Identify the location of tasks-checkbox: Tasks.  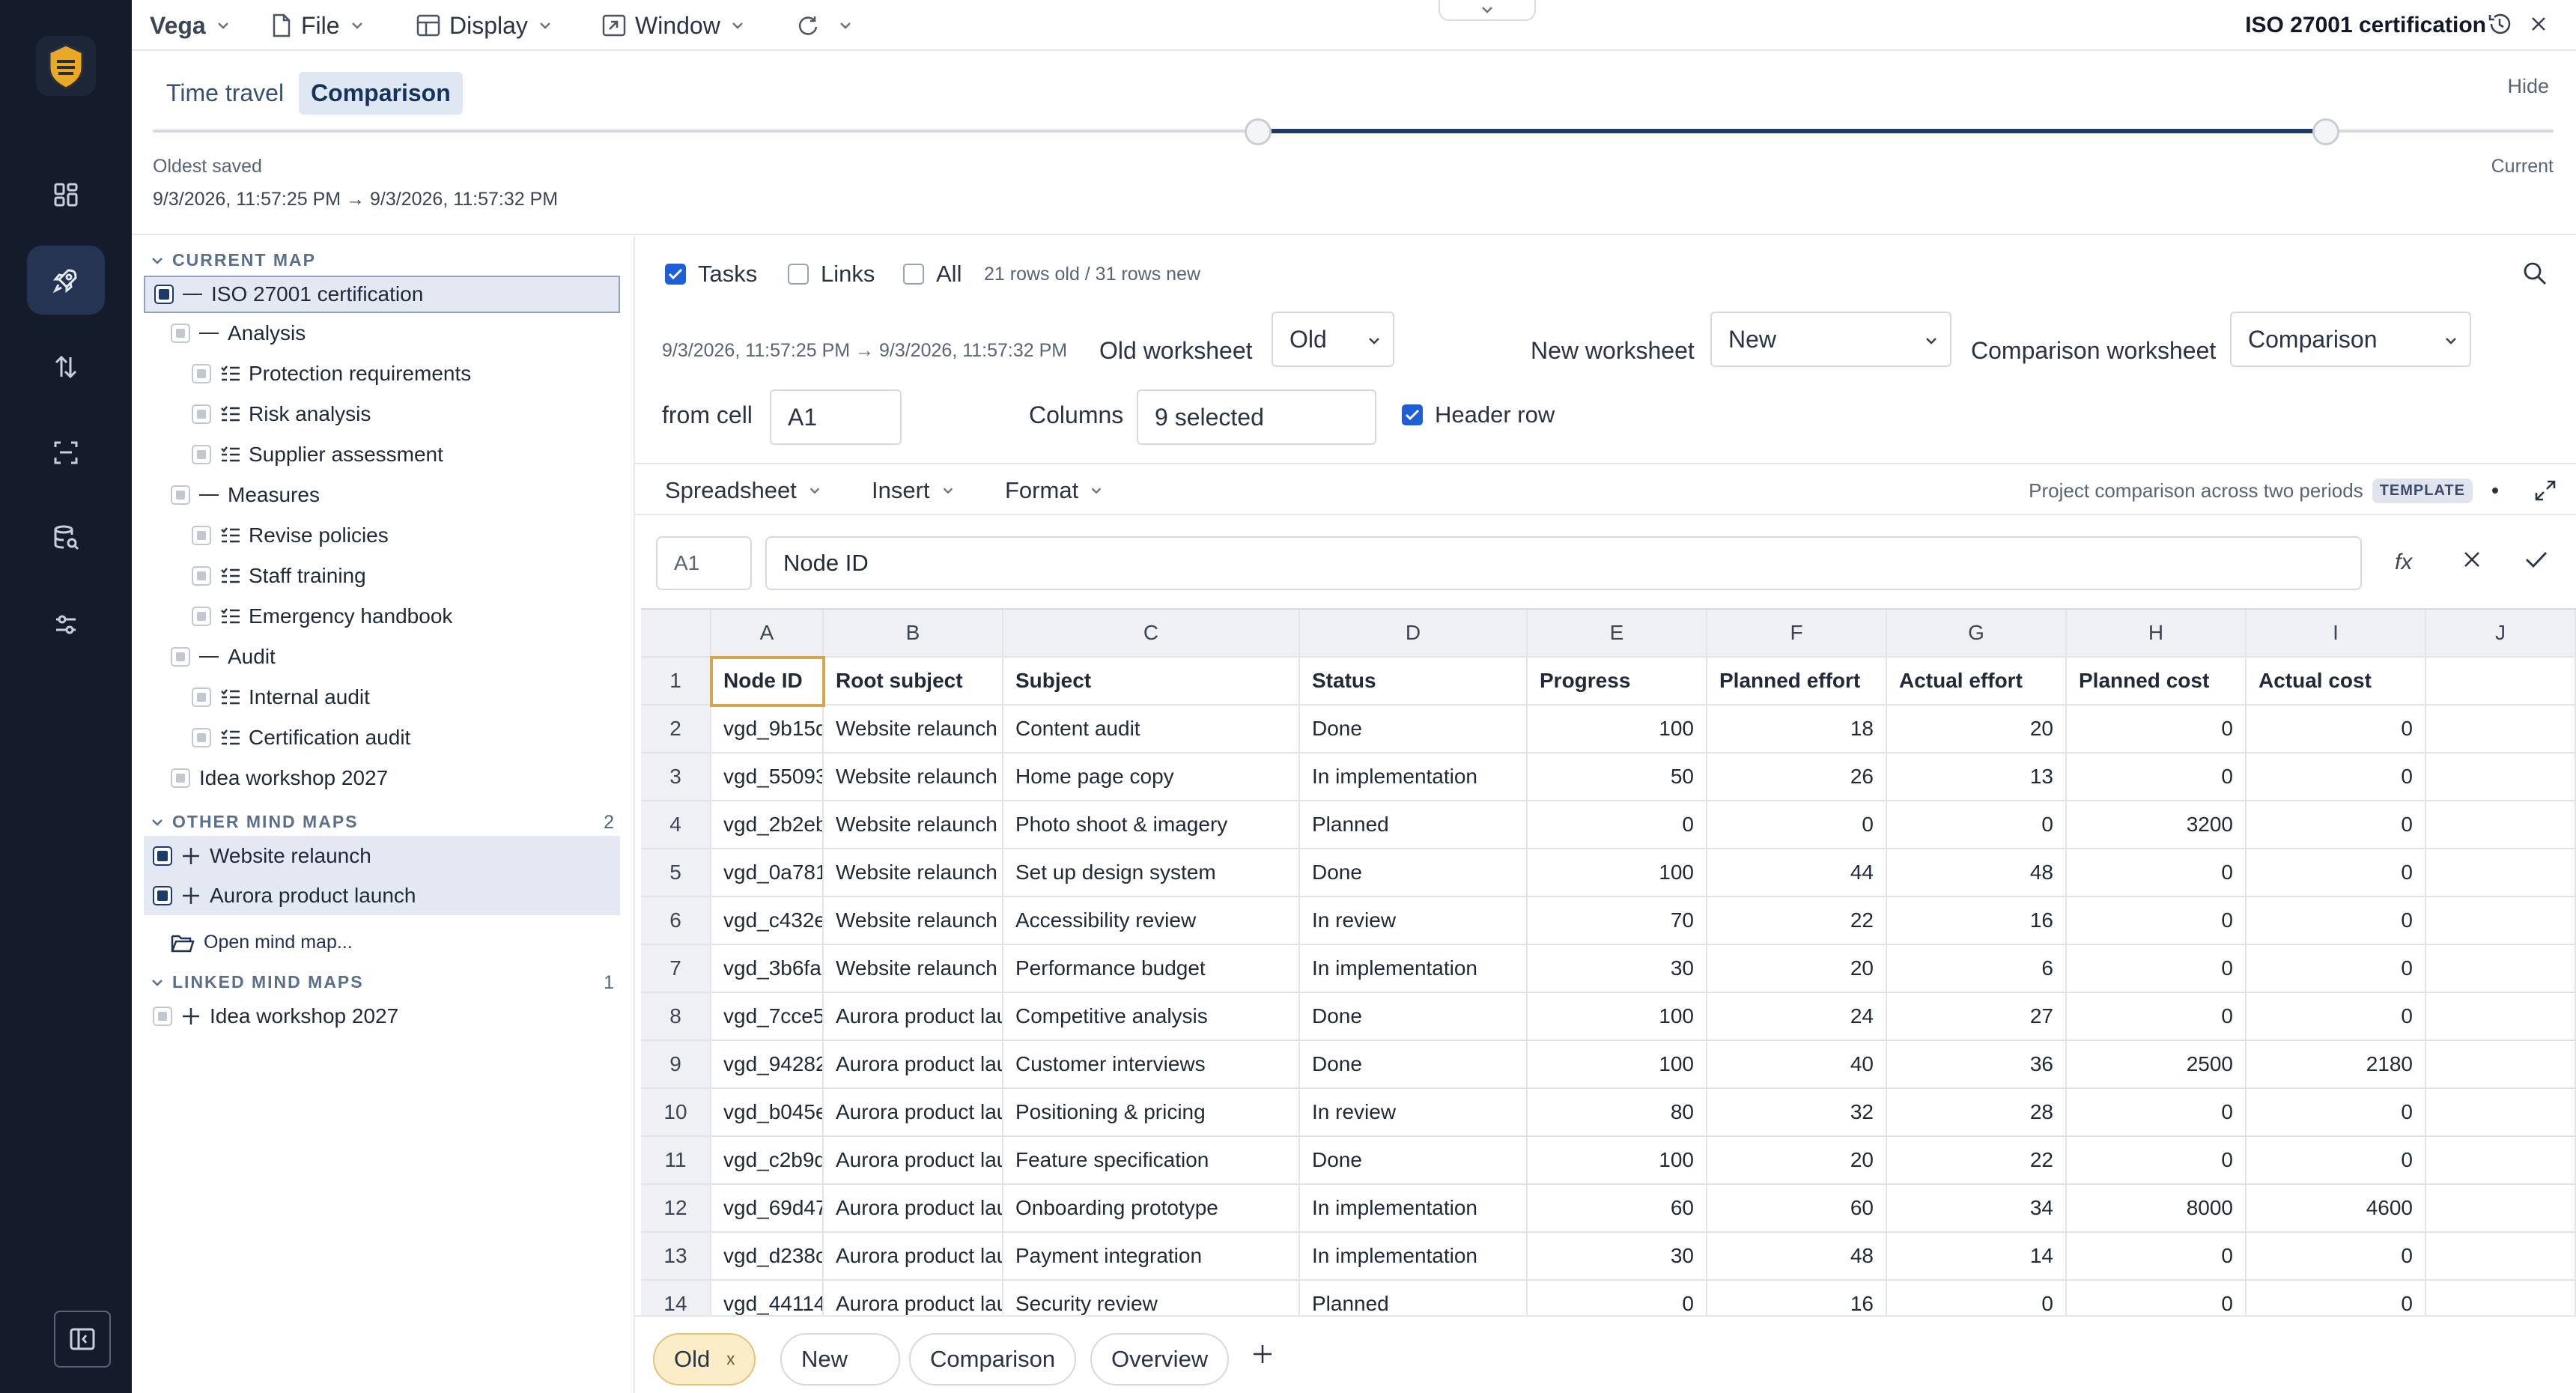
(711, 274).